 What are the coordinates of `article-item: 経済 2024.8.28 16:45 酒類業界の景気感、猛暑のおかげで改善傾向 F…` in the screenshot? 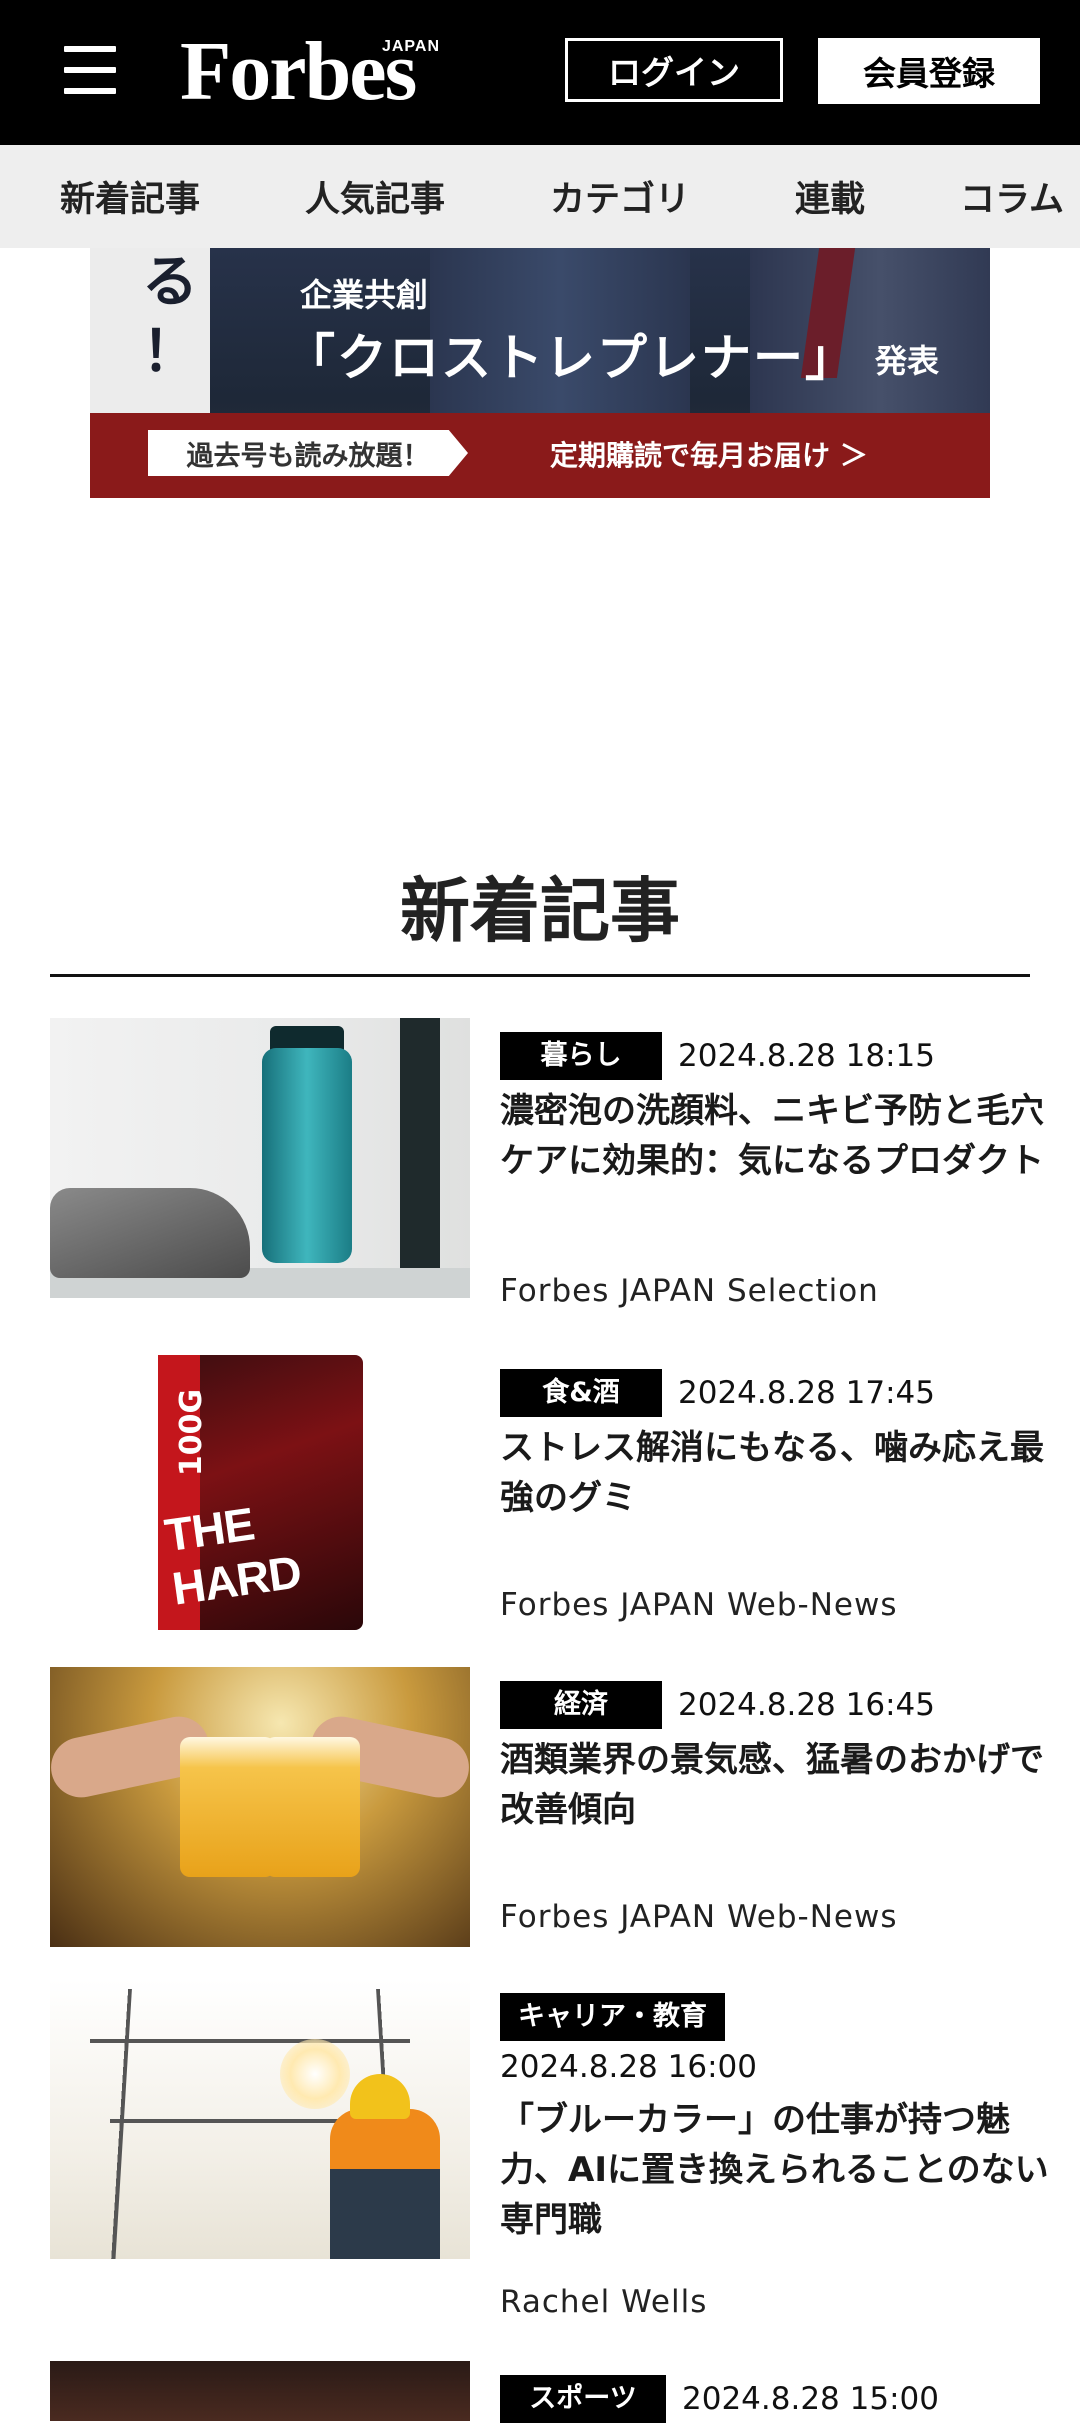 It's located at (547, 1817).